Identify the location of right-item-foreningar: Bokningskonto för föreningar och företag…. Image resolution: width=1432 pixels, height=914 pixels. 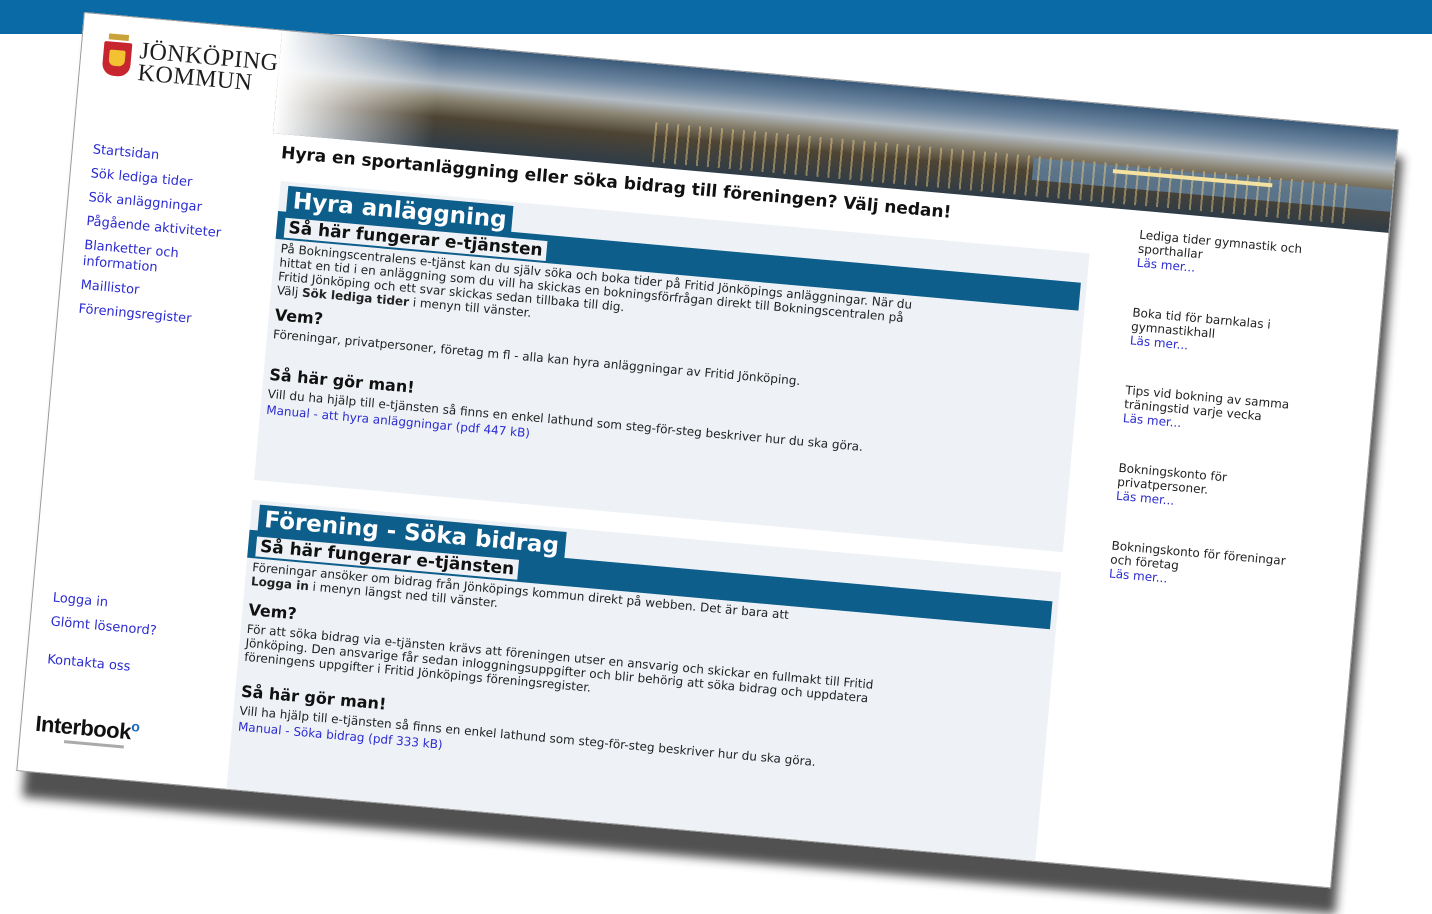
(1225, 569).